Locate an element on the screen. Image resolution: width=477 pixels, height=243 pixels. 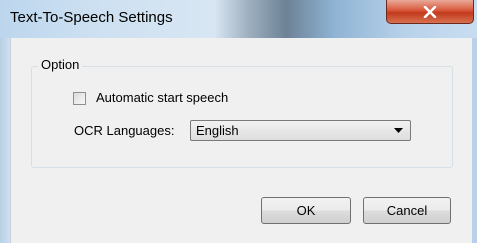
close-button is located at coordinates (430, 12).